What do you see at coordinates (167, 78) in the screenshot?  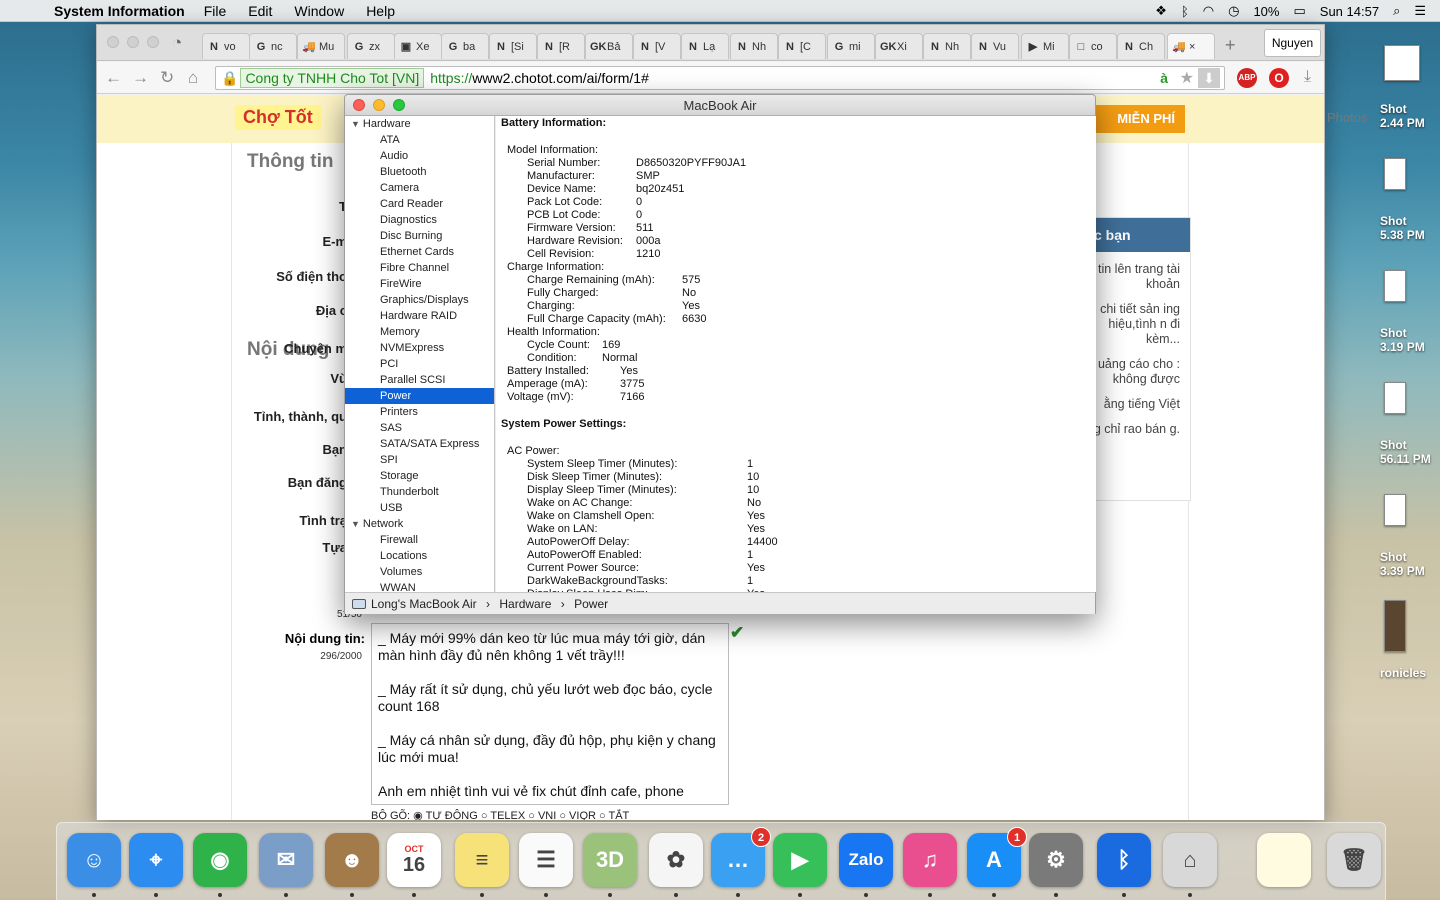 I see `reload-icon: ↻` at bounding box center [167, 78].